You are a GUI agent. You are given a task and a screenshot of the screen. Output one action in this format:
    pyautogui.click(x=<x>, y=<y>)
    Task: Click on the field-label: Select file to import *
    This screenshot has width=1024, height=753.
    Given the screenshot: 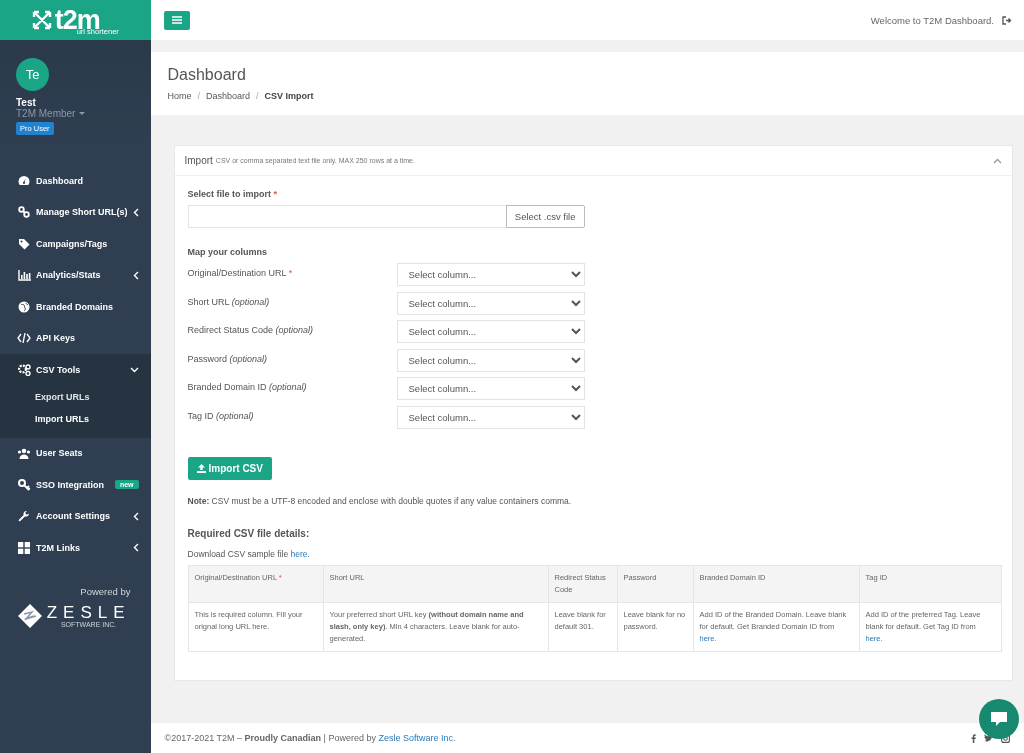 What is the action you would take?
    pyautogui.click(x=233, y=194)
    